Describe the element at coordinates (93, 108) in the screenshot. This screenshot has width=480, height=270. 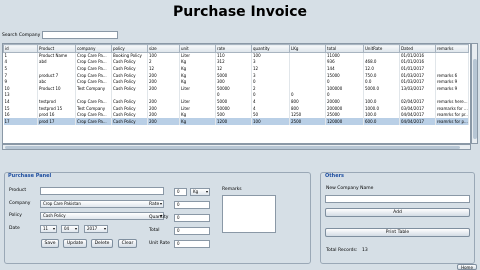
I see `table-cell-company: Test Company` at that location.